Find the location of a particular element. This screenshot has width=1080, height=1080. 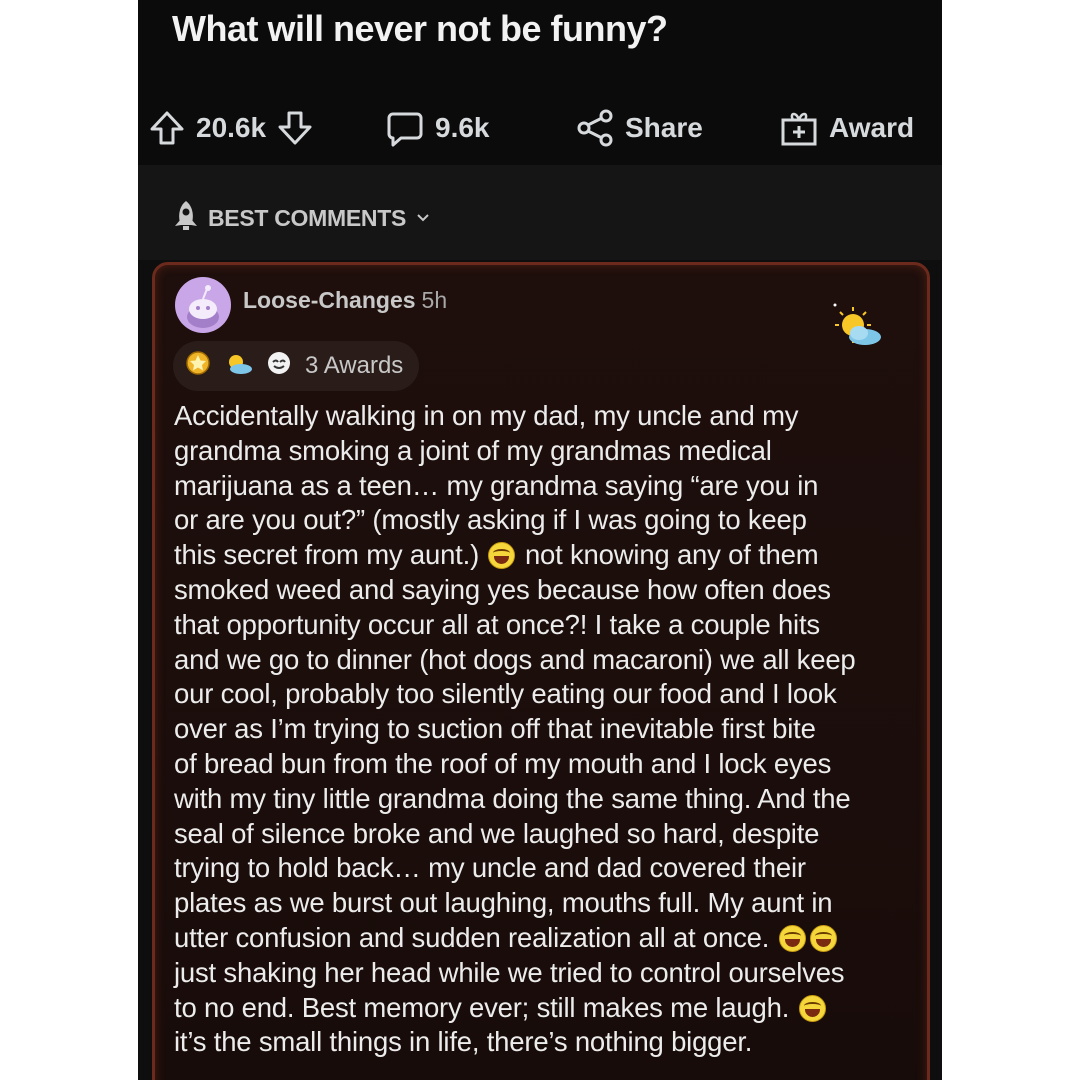

upvote-count: 20.6k is located at coordinates (231, 127).